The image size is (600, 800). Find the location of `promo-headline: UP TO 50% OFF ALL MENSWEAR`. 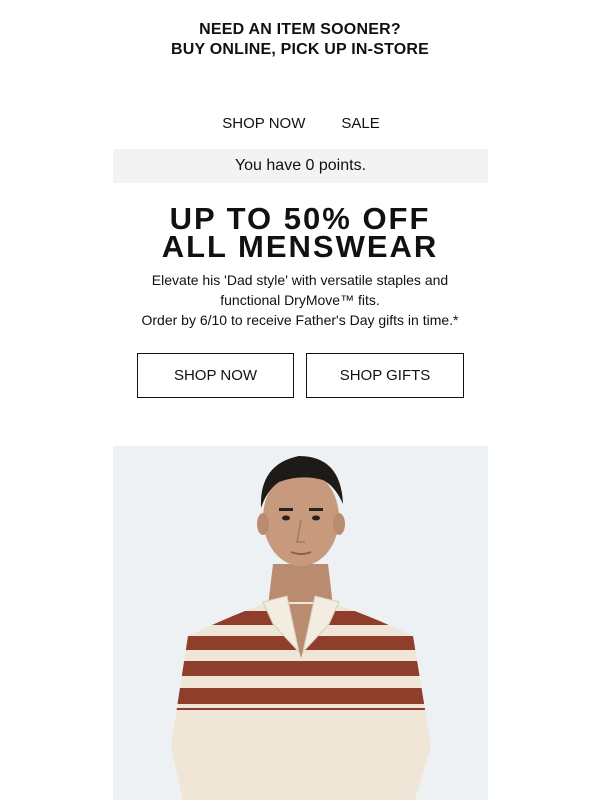

promo-headline: UP TO 50% OFF ALL MENSWEAR is located at coordinates (300, 233).